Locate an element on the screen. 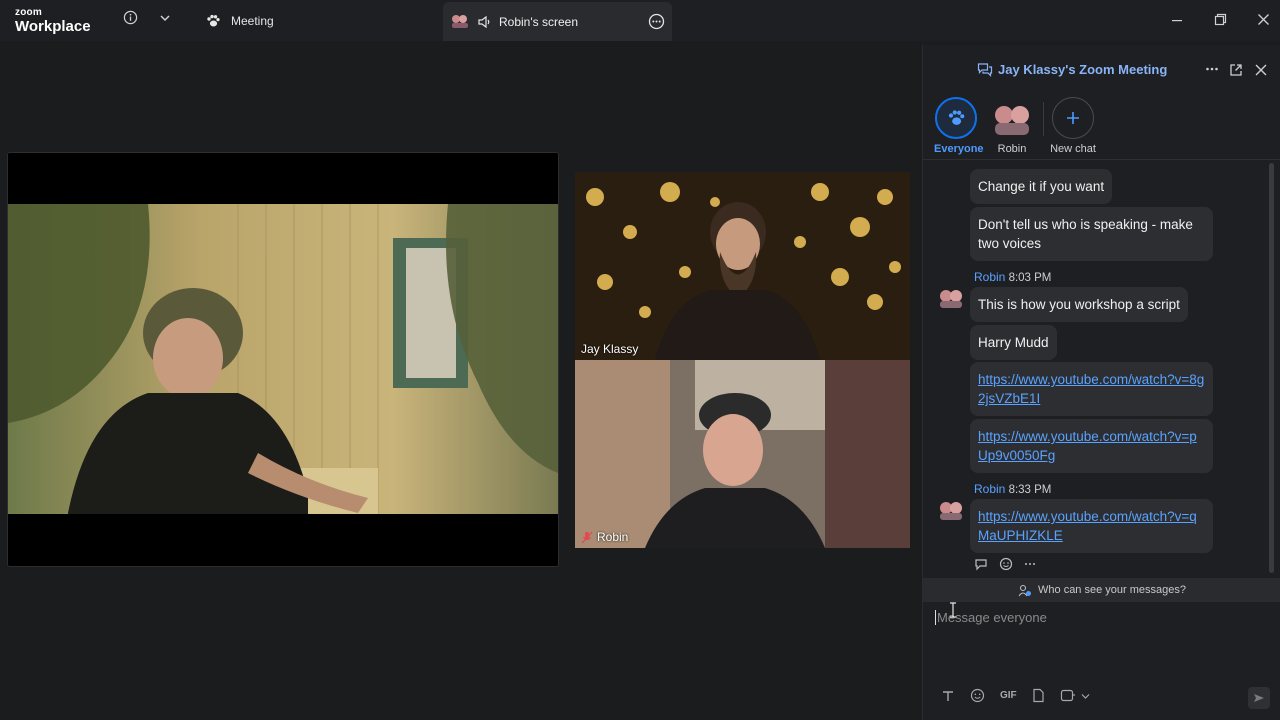  chat-message: Change it if you want is located at coordinates (1041, 186).